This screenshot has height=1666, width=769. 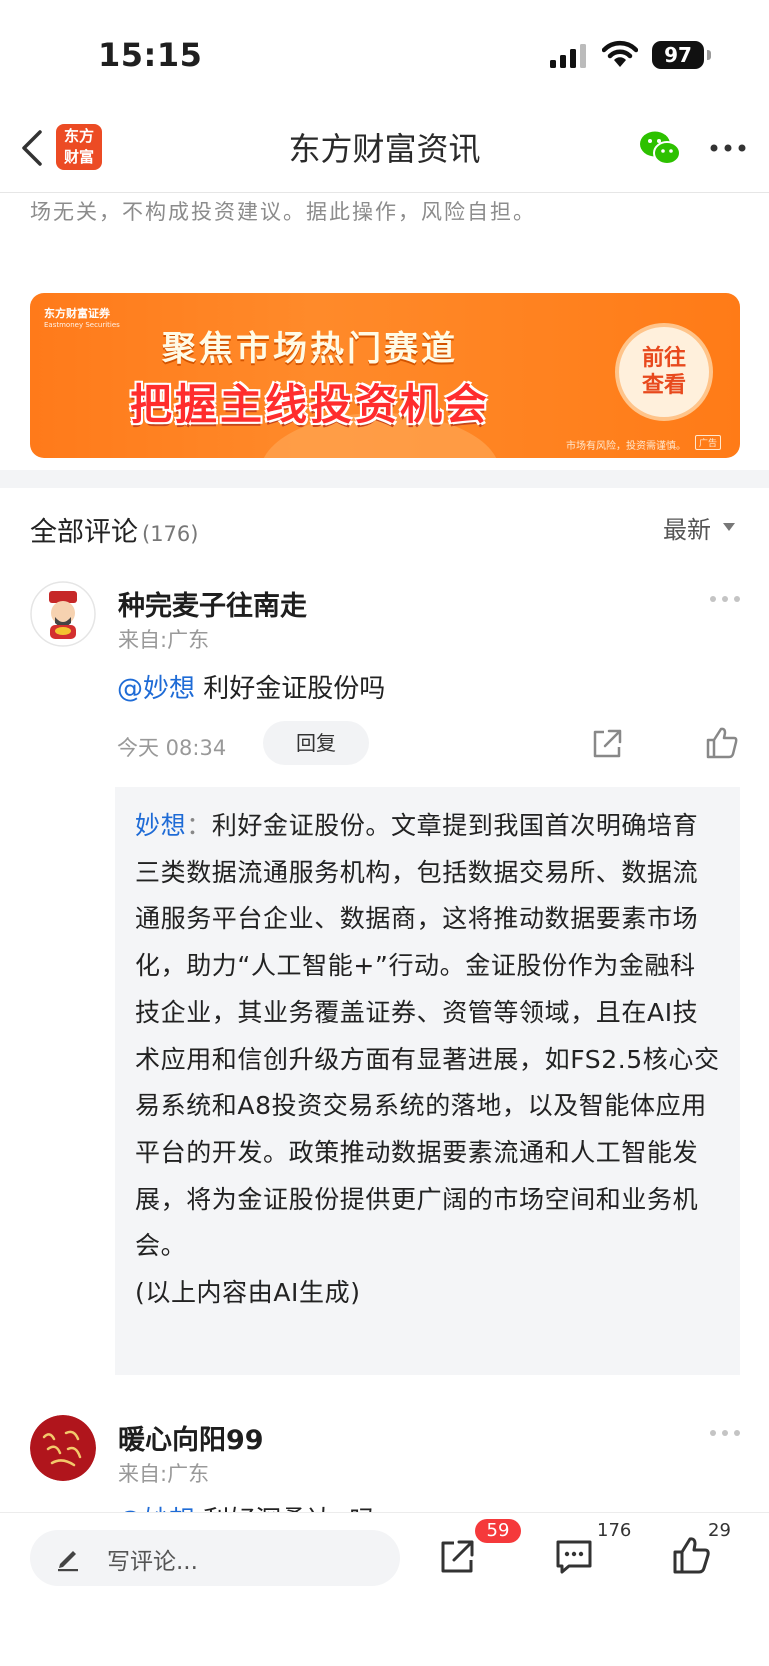 I want to click on comments-title: 全部评论 (176), so click(x=114, y=529).